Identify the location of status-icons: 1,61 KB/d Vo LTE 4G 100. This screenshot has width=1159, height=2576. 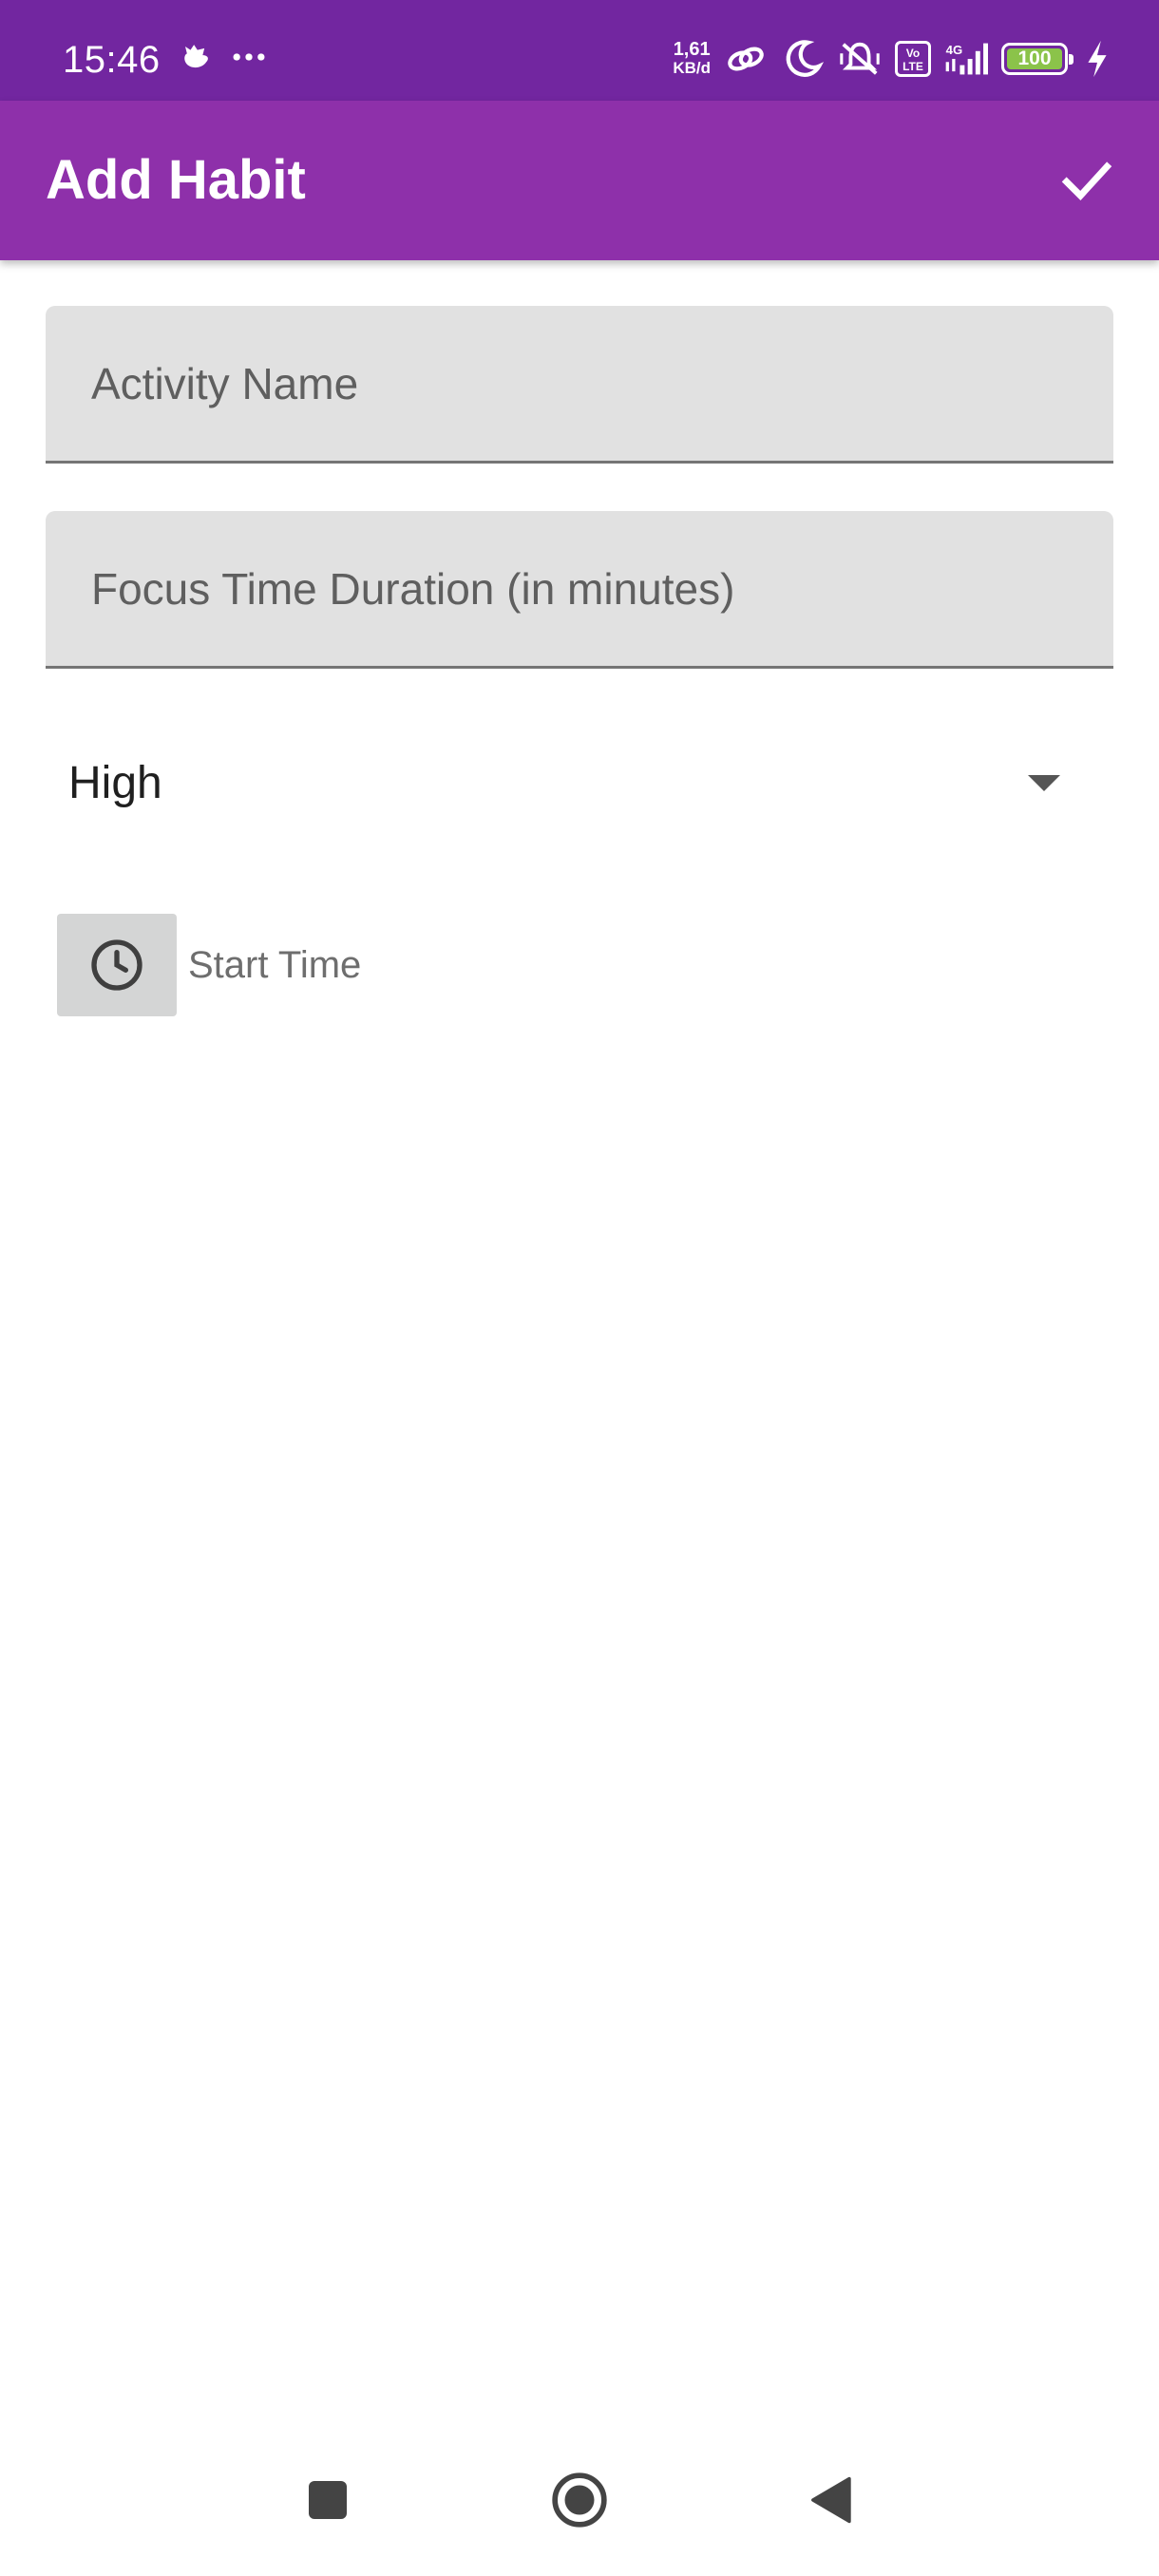
(893, 58).